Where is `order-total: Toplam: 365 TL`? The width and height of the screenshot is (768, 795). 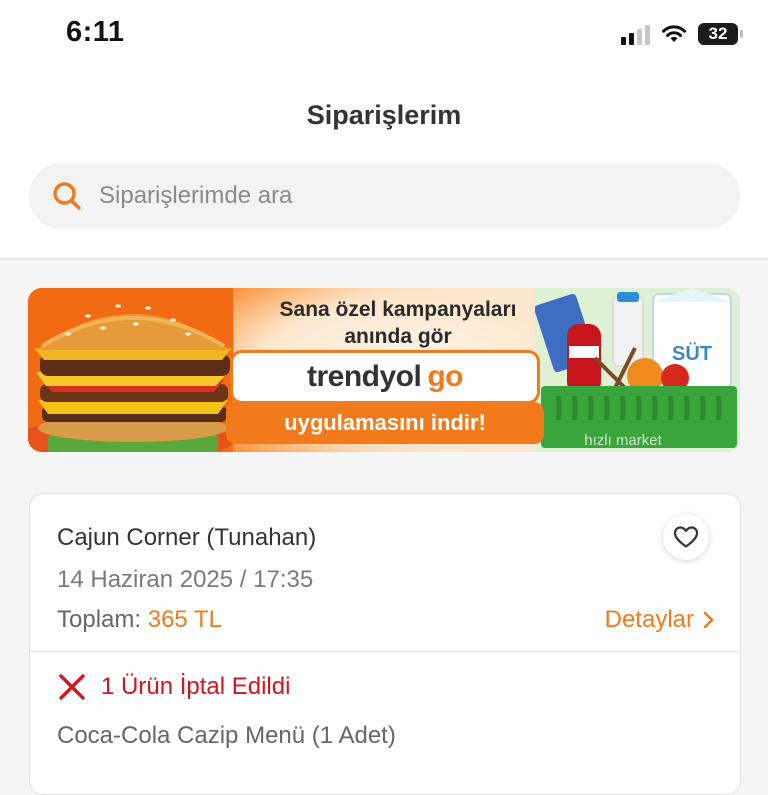 order-total: Toplam: 365 TL is located at coordinates (139, 620).